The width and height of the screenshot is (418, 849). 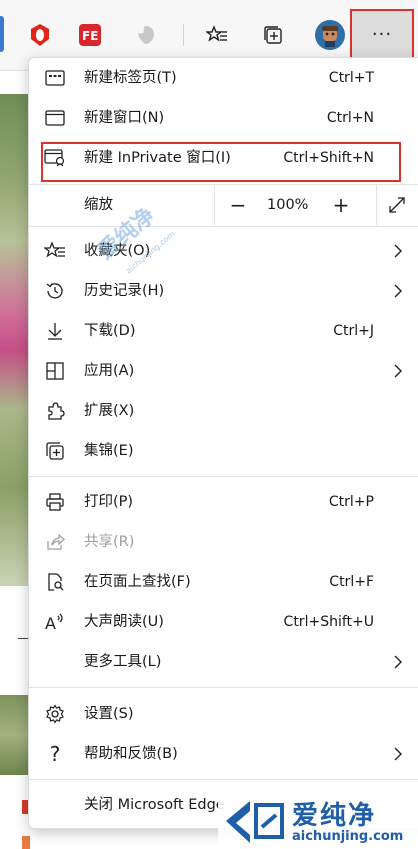 I want to click on tab-edge, so click(x=2, y=34).